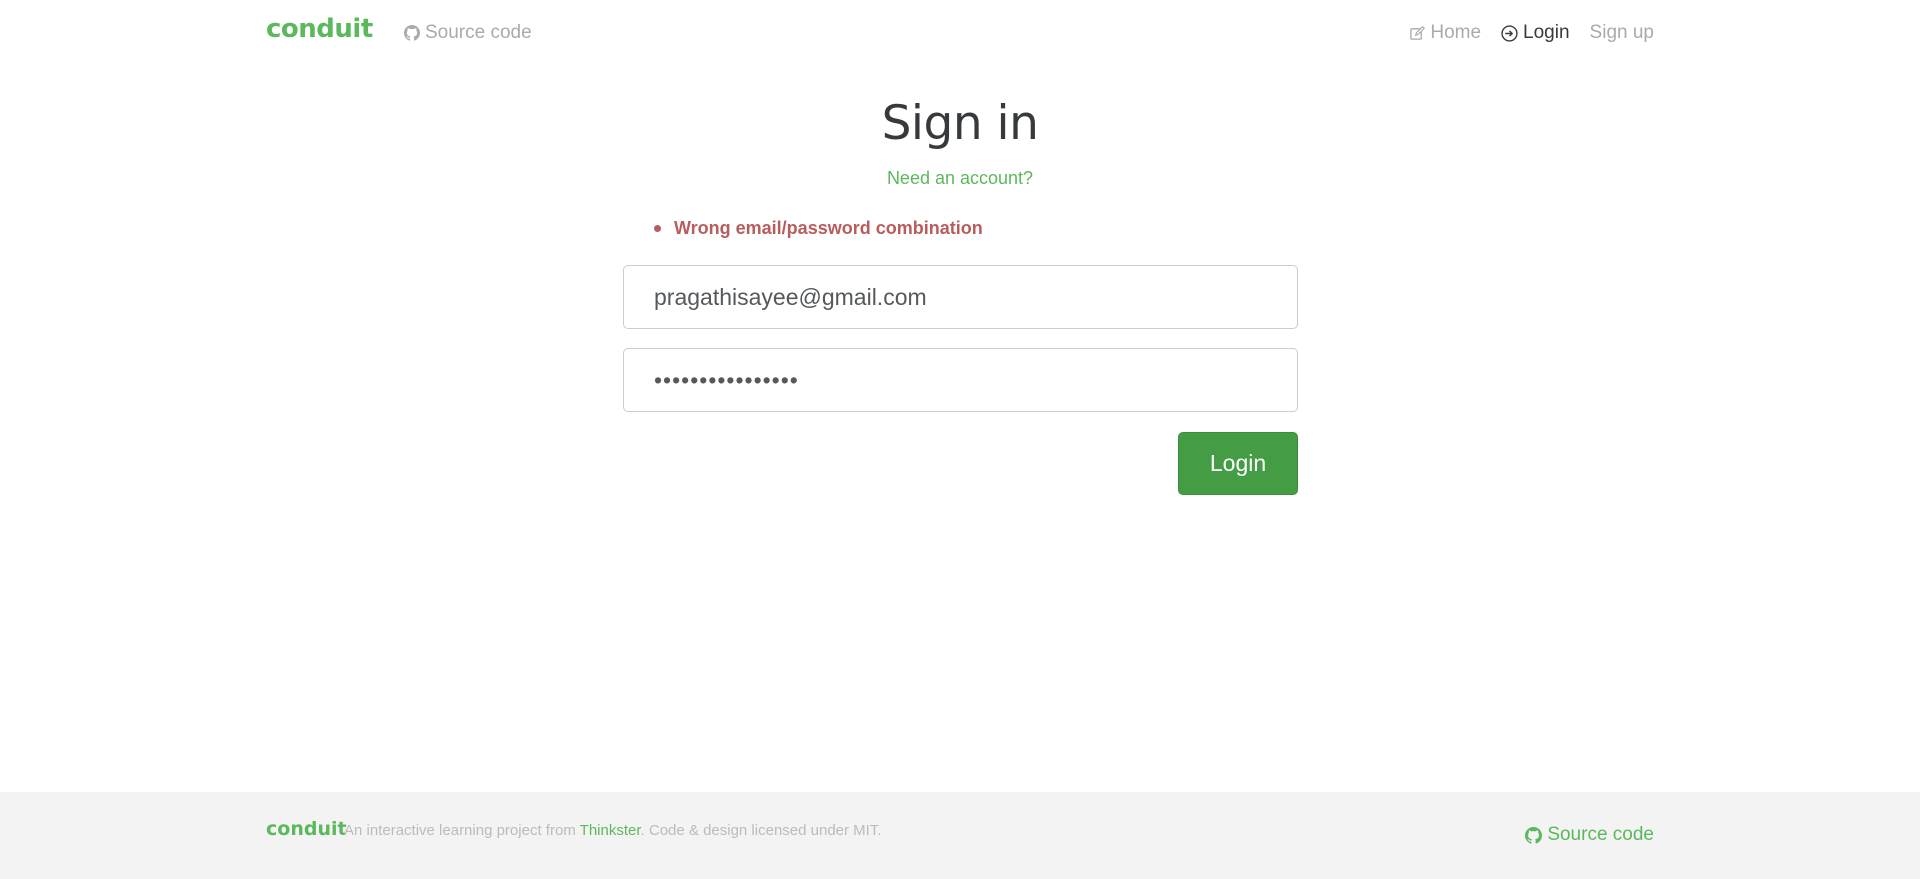  Describe the element at coordinates (828, 228) in the screenshot. I see `error-text: Wrong email/password combination` at that location.